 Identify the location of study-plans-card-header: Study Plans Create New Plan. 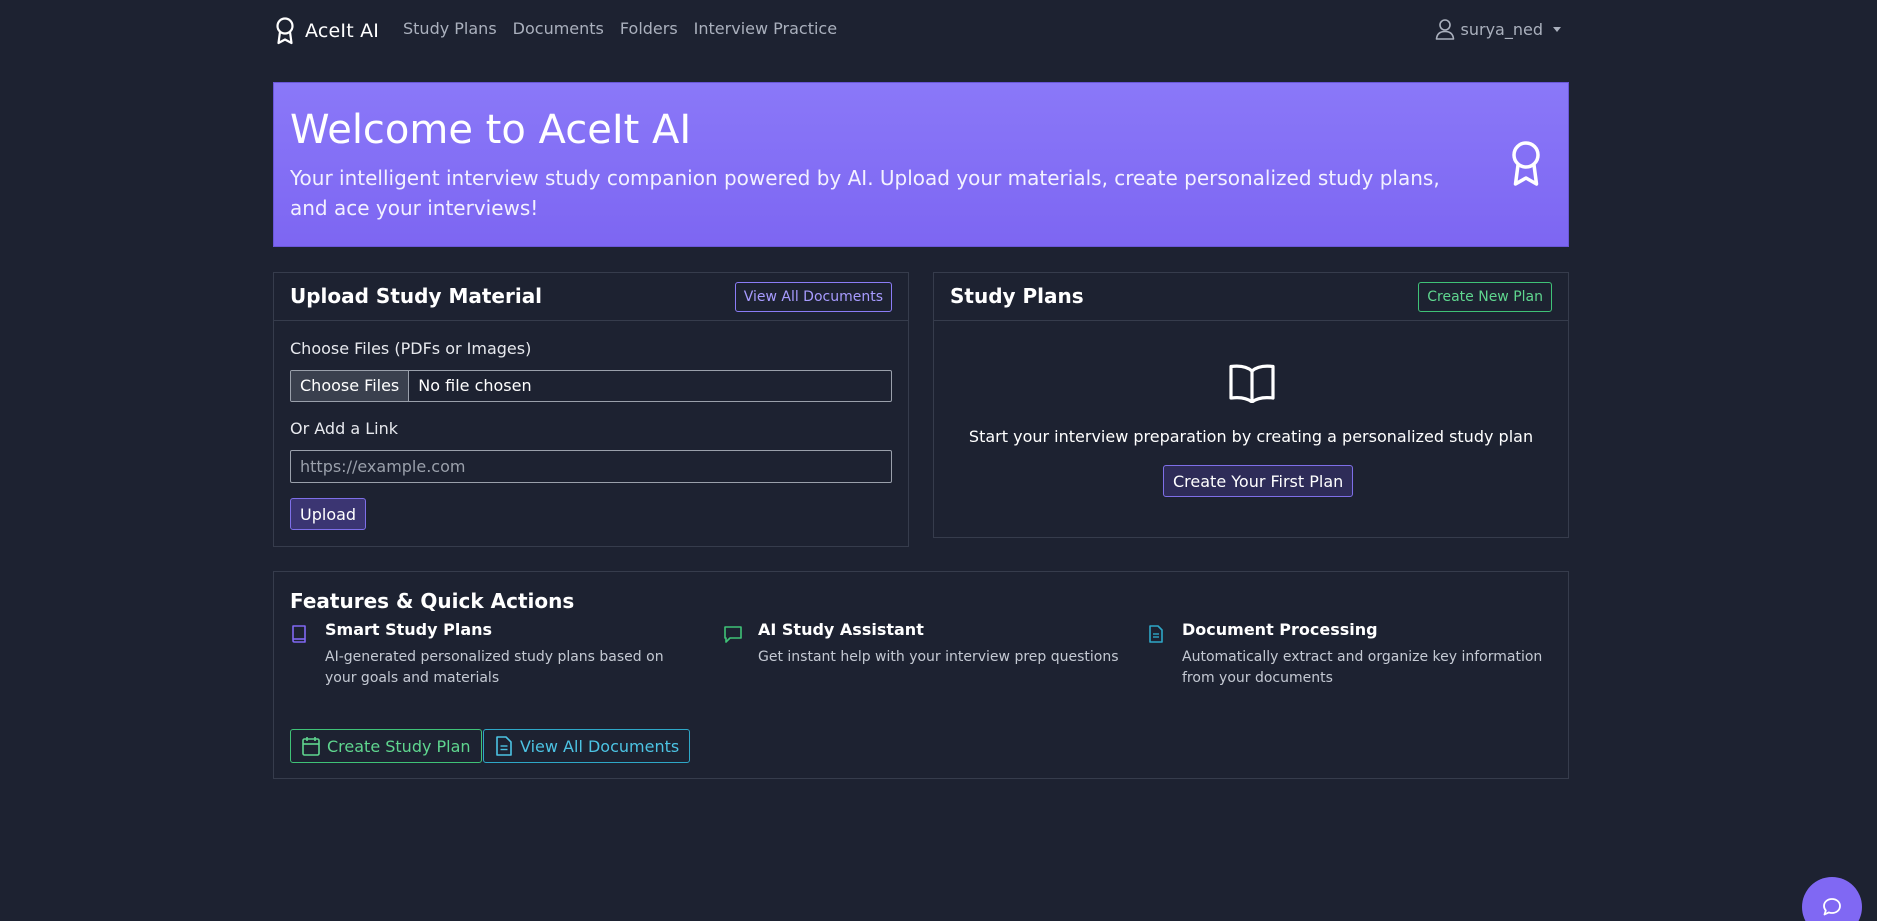
(1251, 297).